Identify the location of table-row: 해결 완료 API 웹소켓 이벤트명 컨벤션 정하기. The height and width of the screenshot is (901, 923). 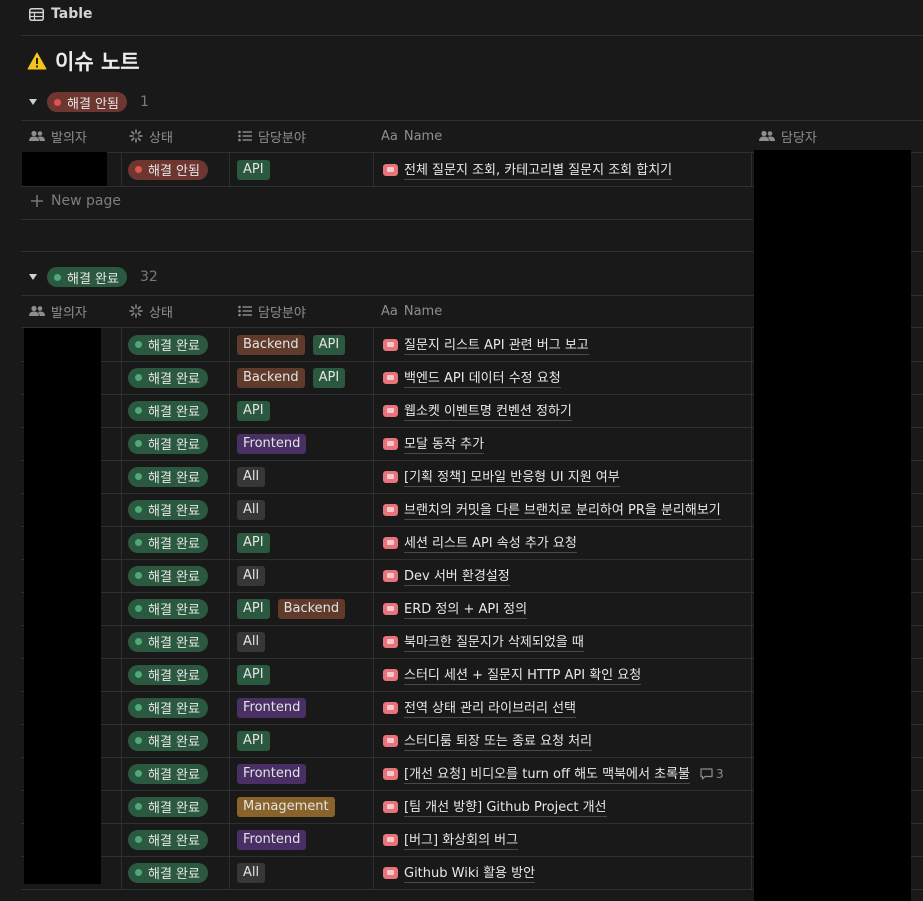
(386, 410).